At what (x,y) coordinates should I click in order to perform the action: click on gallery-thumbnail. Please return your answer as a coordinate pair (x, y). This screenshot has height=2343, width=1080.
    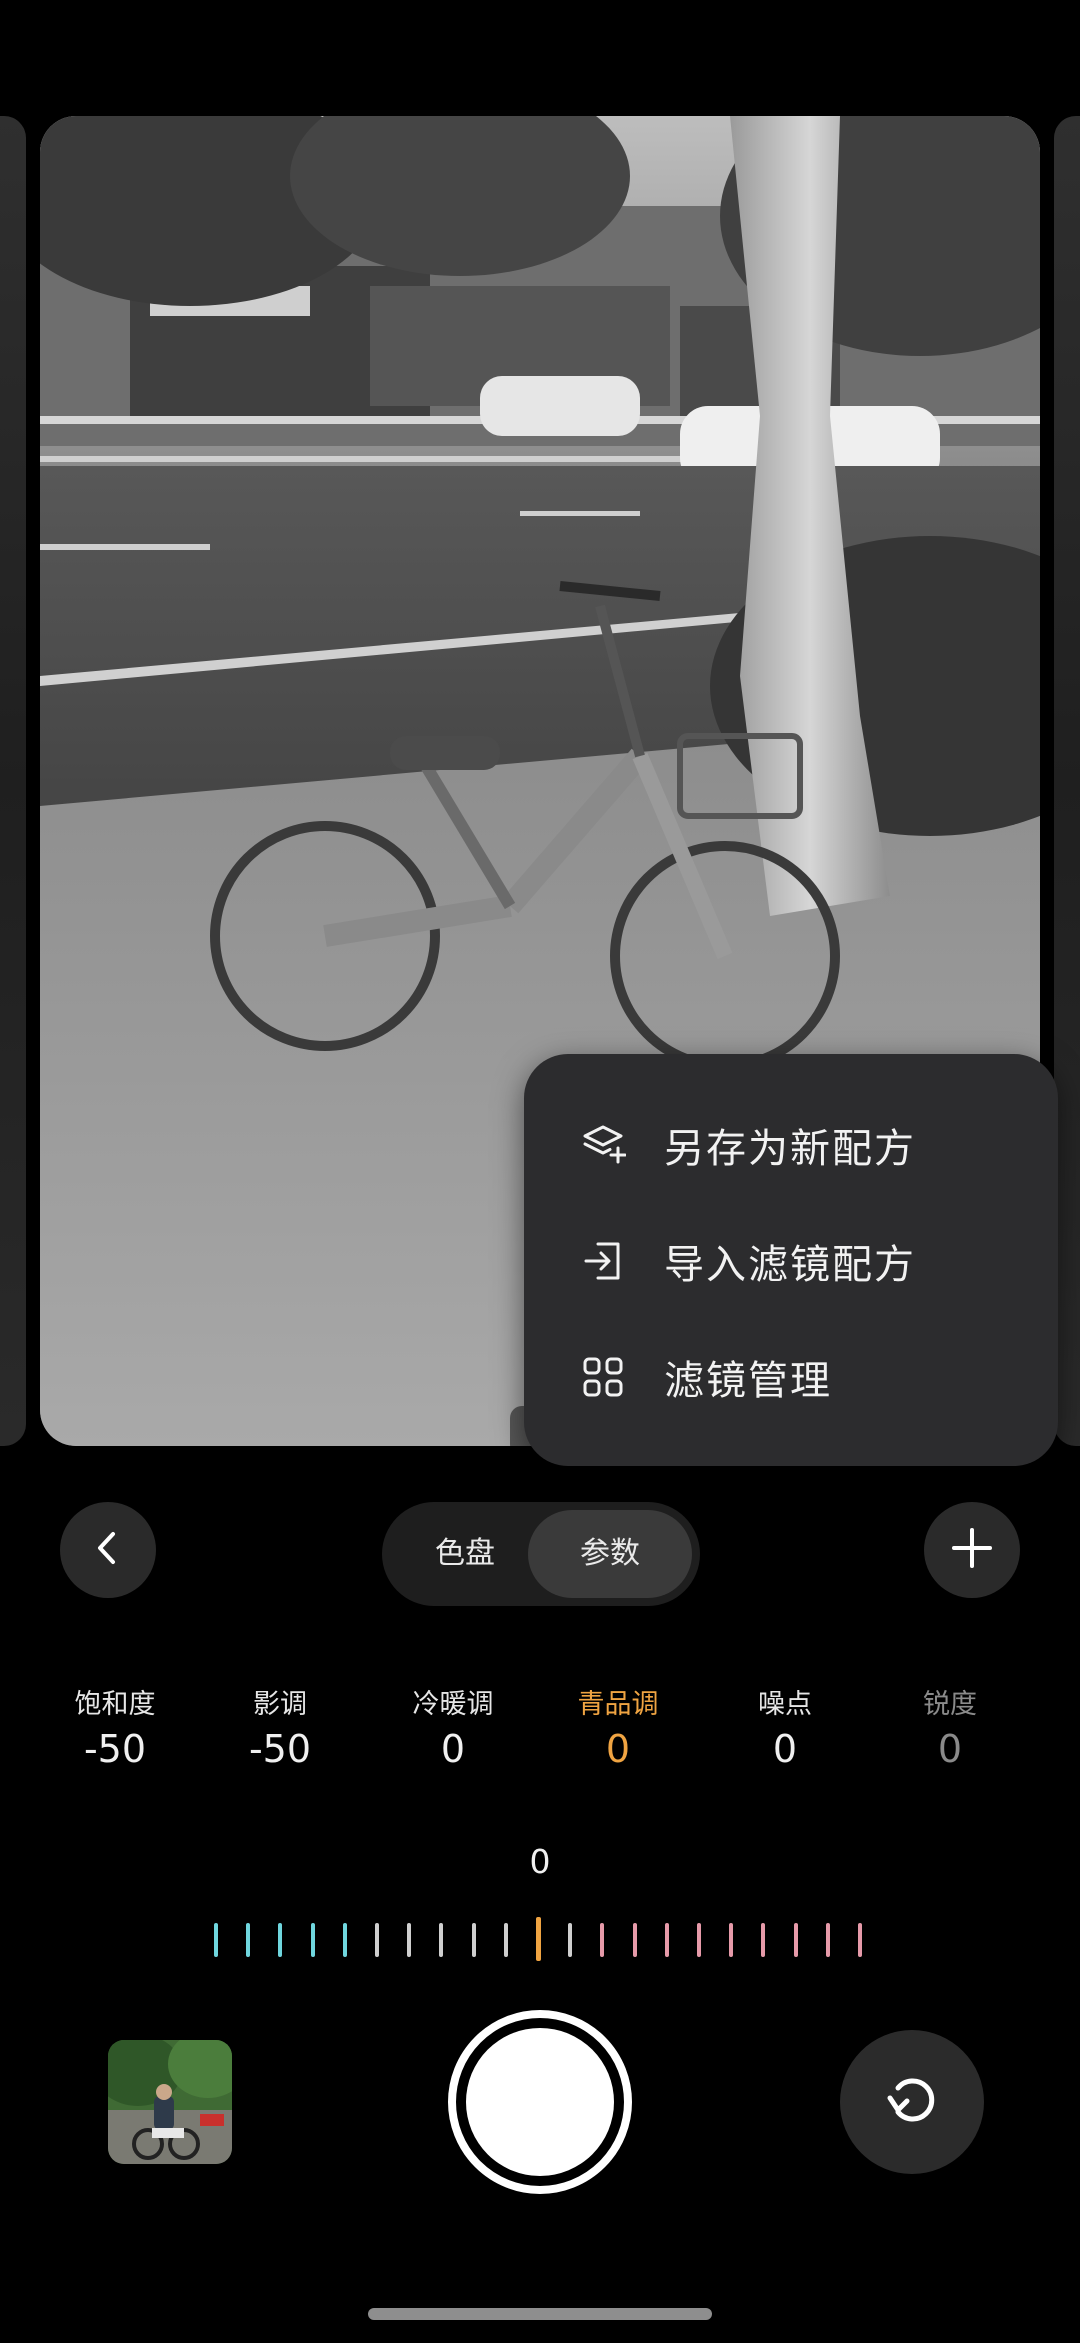
    Looking at the image, I should click on (170, 2102).